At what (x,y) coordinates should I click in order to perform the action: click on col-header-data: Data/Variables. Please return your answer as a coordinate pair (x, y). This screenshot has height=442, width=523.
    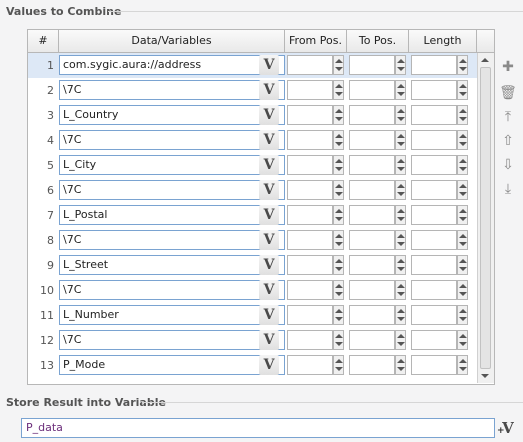
    Looking at the image, I should click on (172, 41).